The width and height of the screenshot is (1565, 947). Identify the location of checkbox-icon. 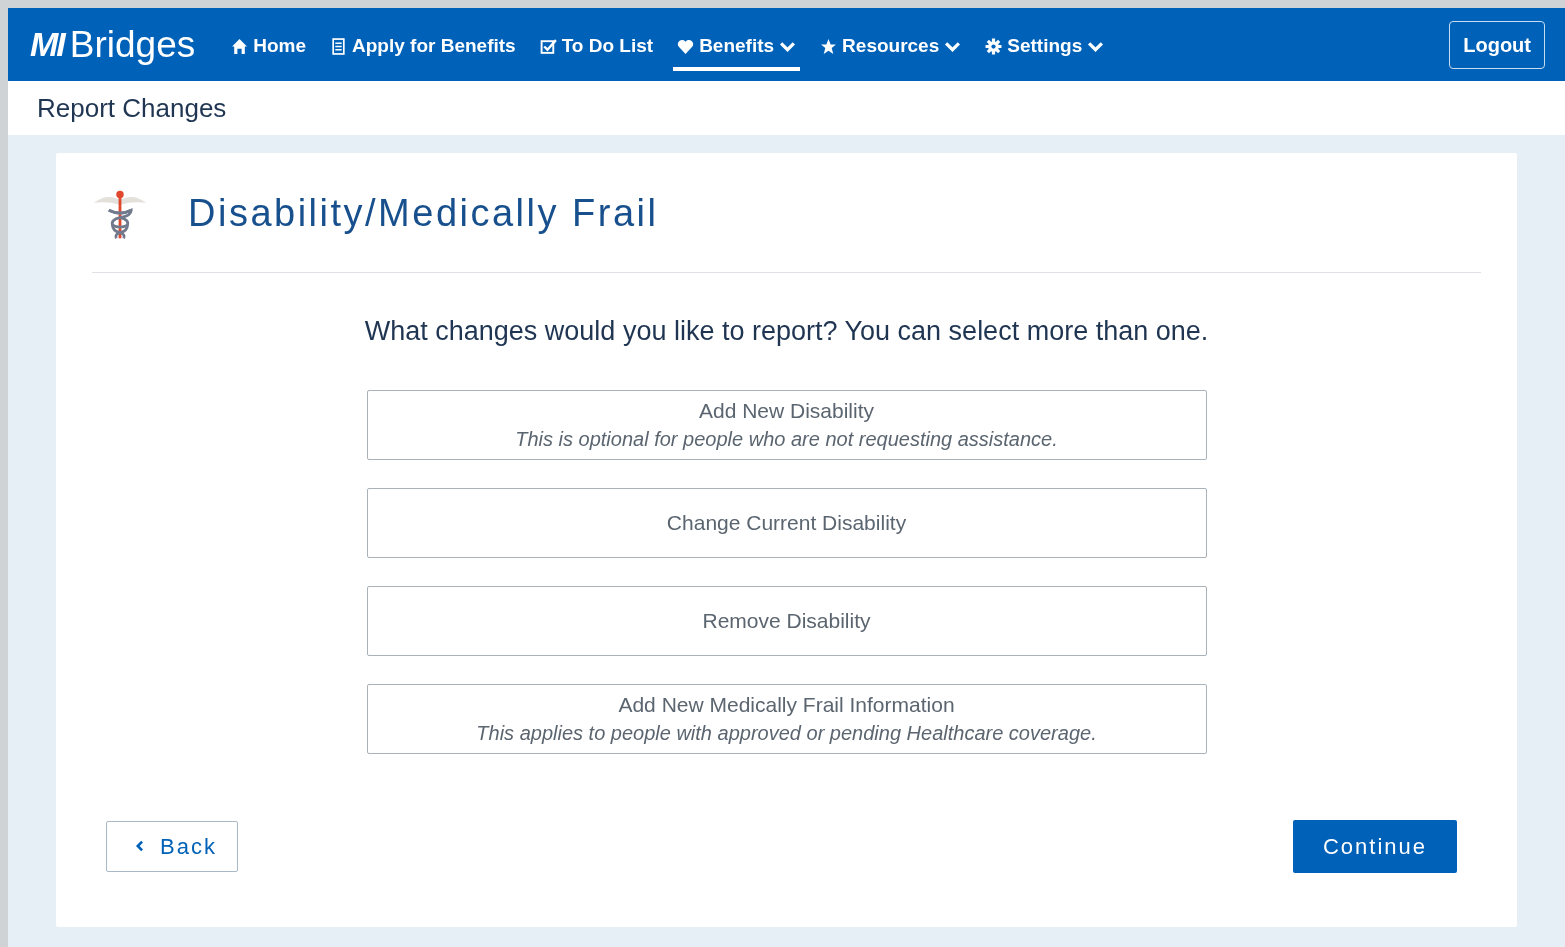
(548, 46).